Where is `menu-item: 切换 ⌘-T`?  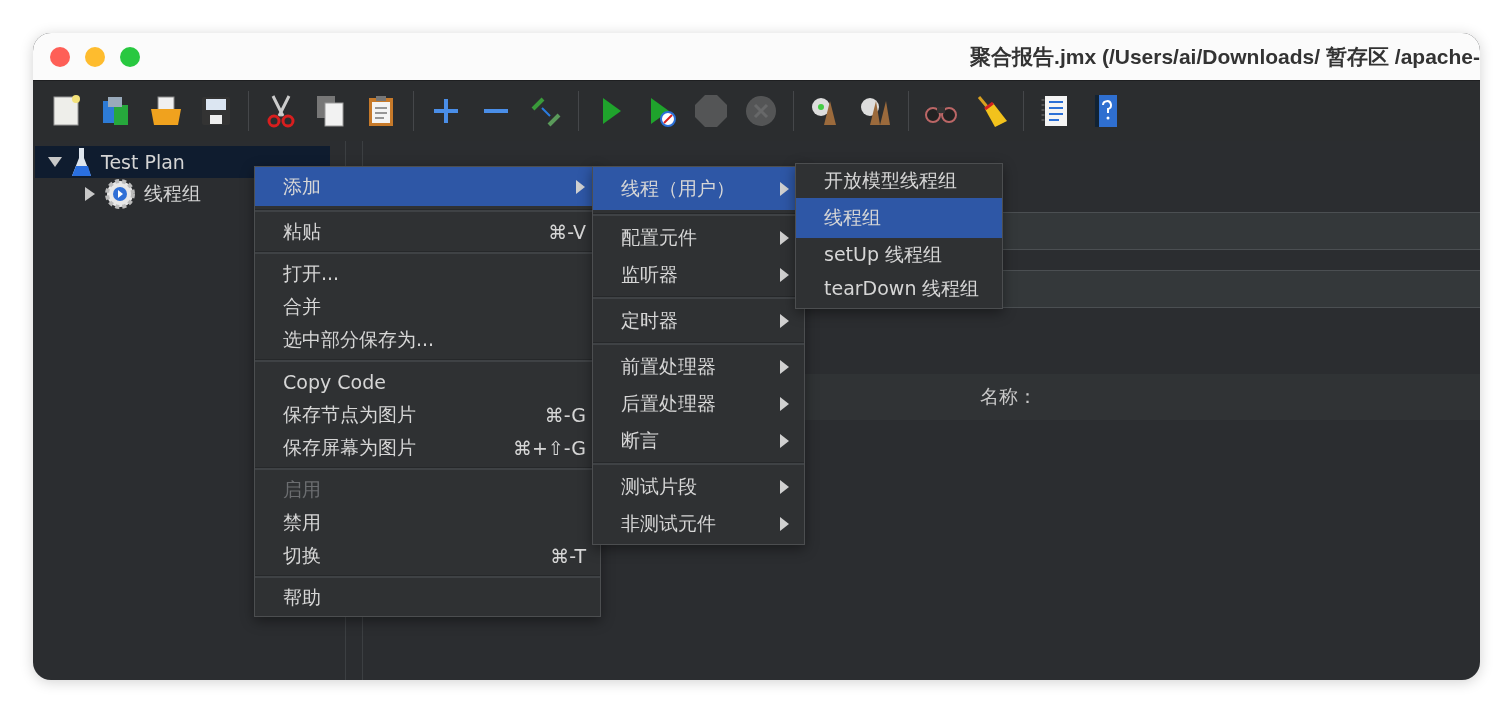
menu-item: 切换 ⌘-T is located at coordinates (427, 555).